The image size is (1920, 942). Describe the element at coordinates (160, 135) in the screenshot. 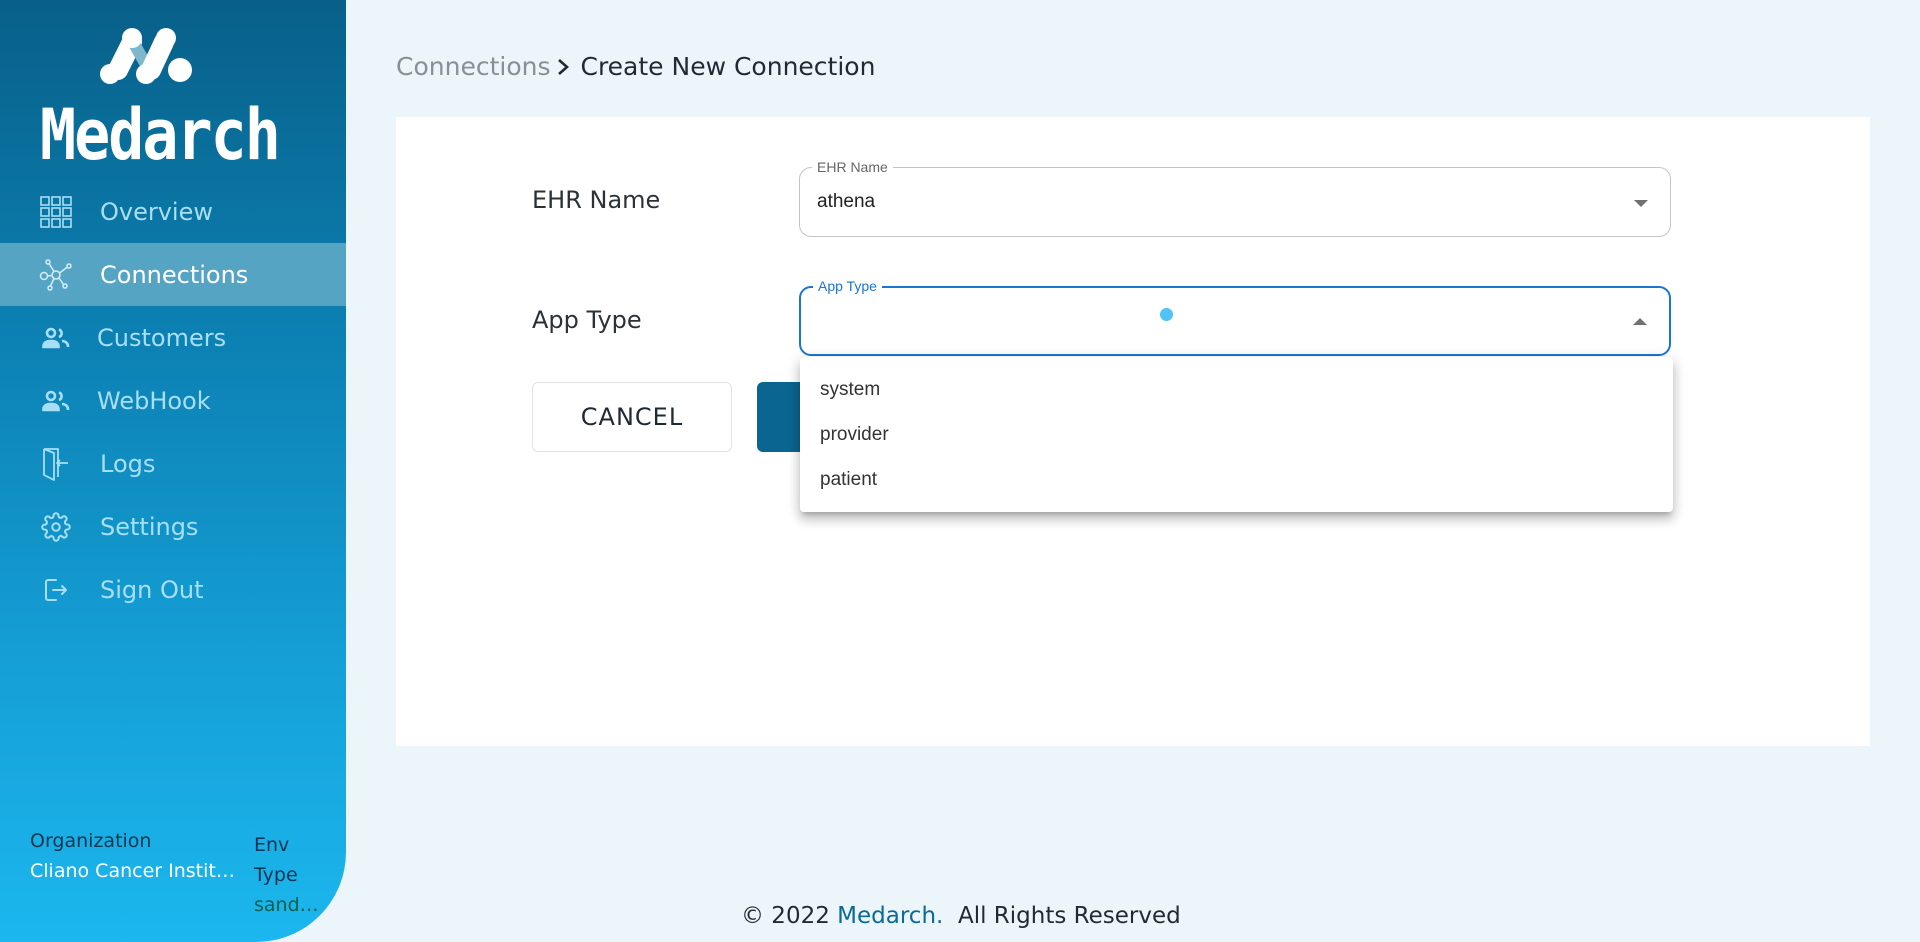

I see `logo-text: Medarch` at that location.